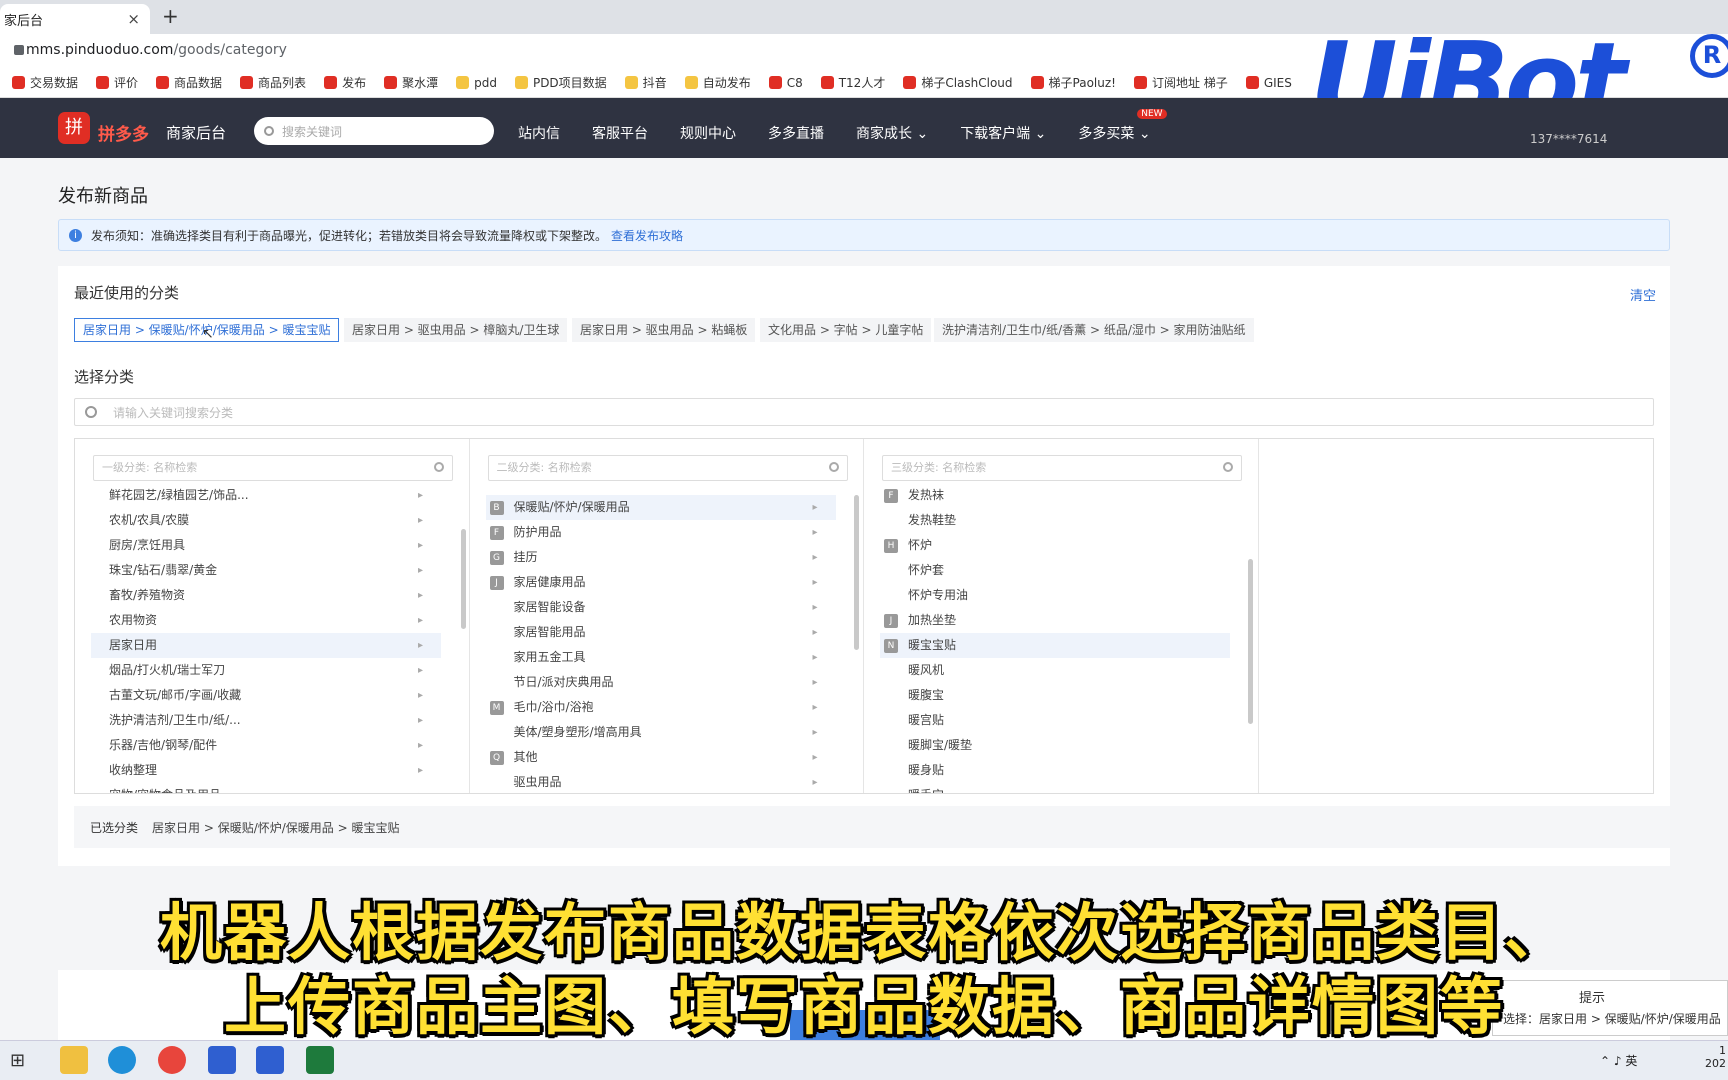 Image resolution: width=1728 pixels, height=1080 pixels. What do you see at coordinates (661, 532) in the screenshot?
I see `category-item: F 防护用品 ▸` at bounding box center [661, 532].